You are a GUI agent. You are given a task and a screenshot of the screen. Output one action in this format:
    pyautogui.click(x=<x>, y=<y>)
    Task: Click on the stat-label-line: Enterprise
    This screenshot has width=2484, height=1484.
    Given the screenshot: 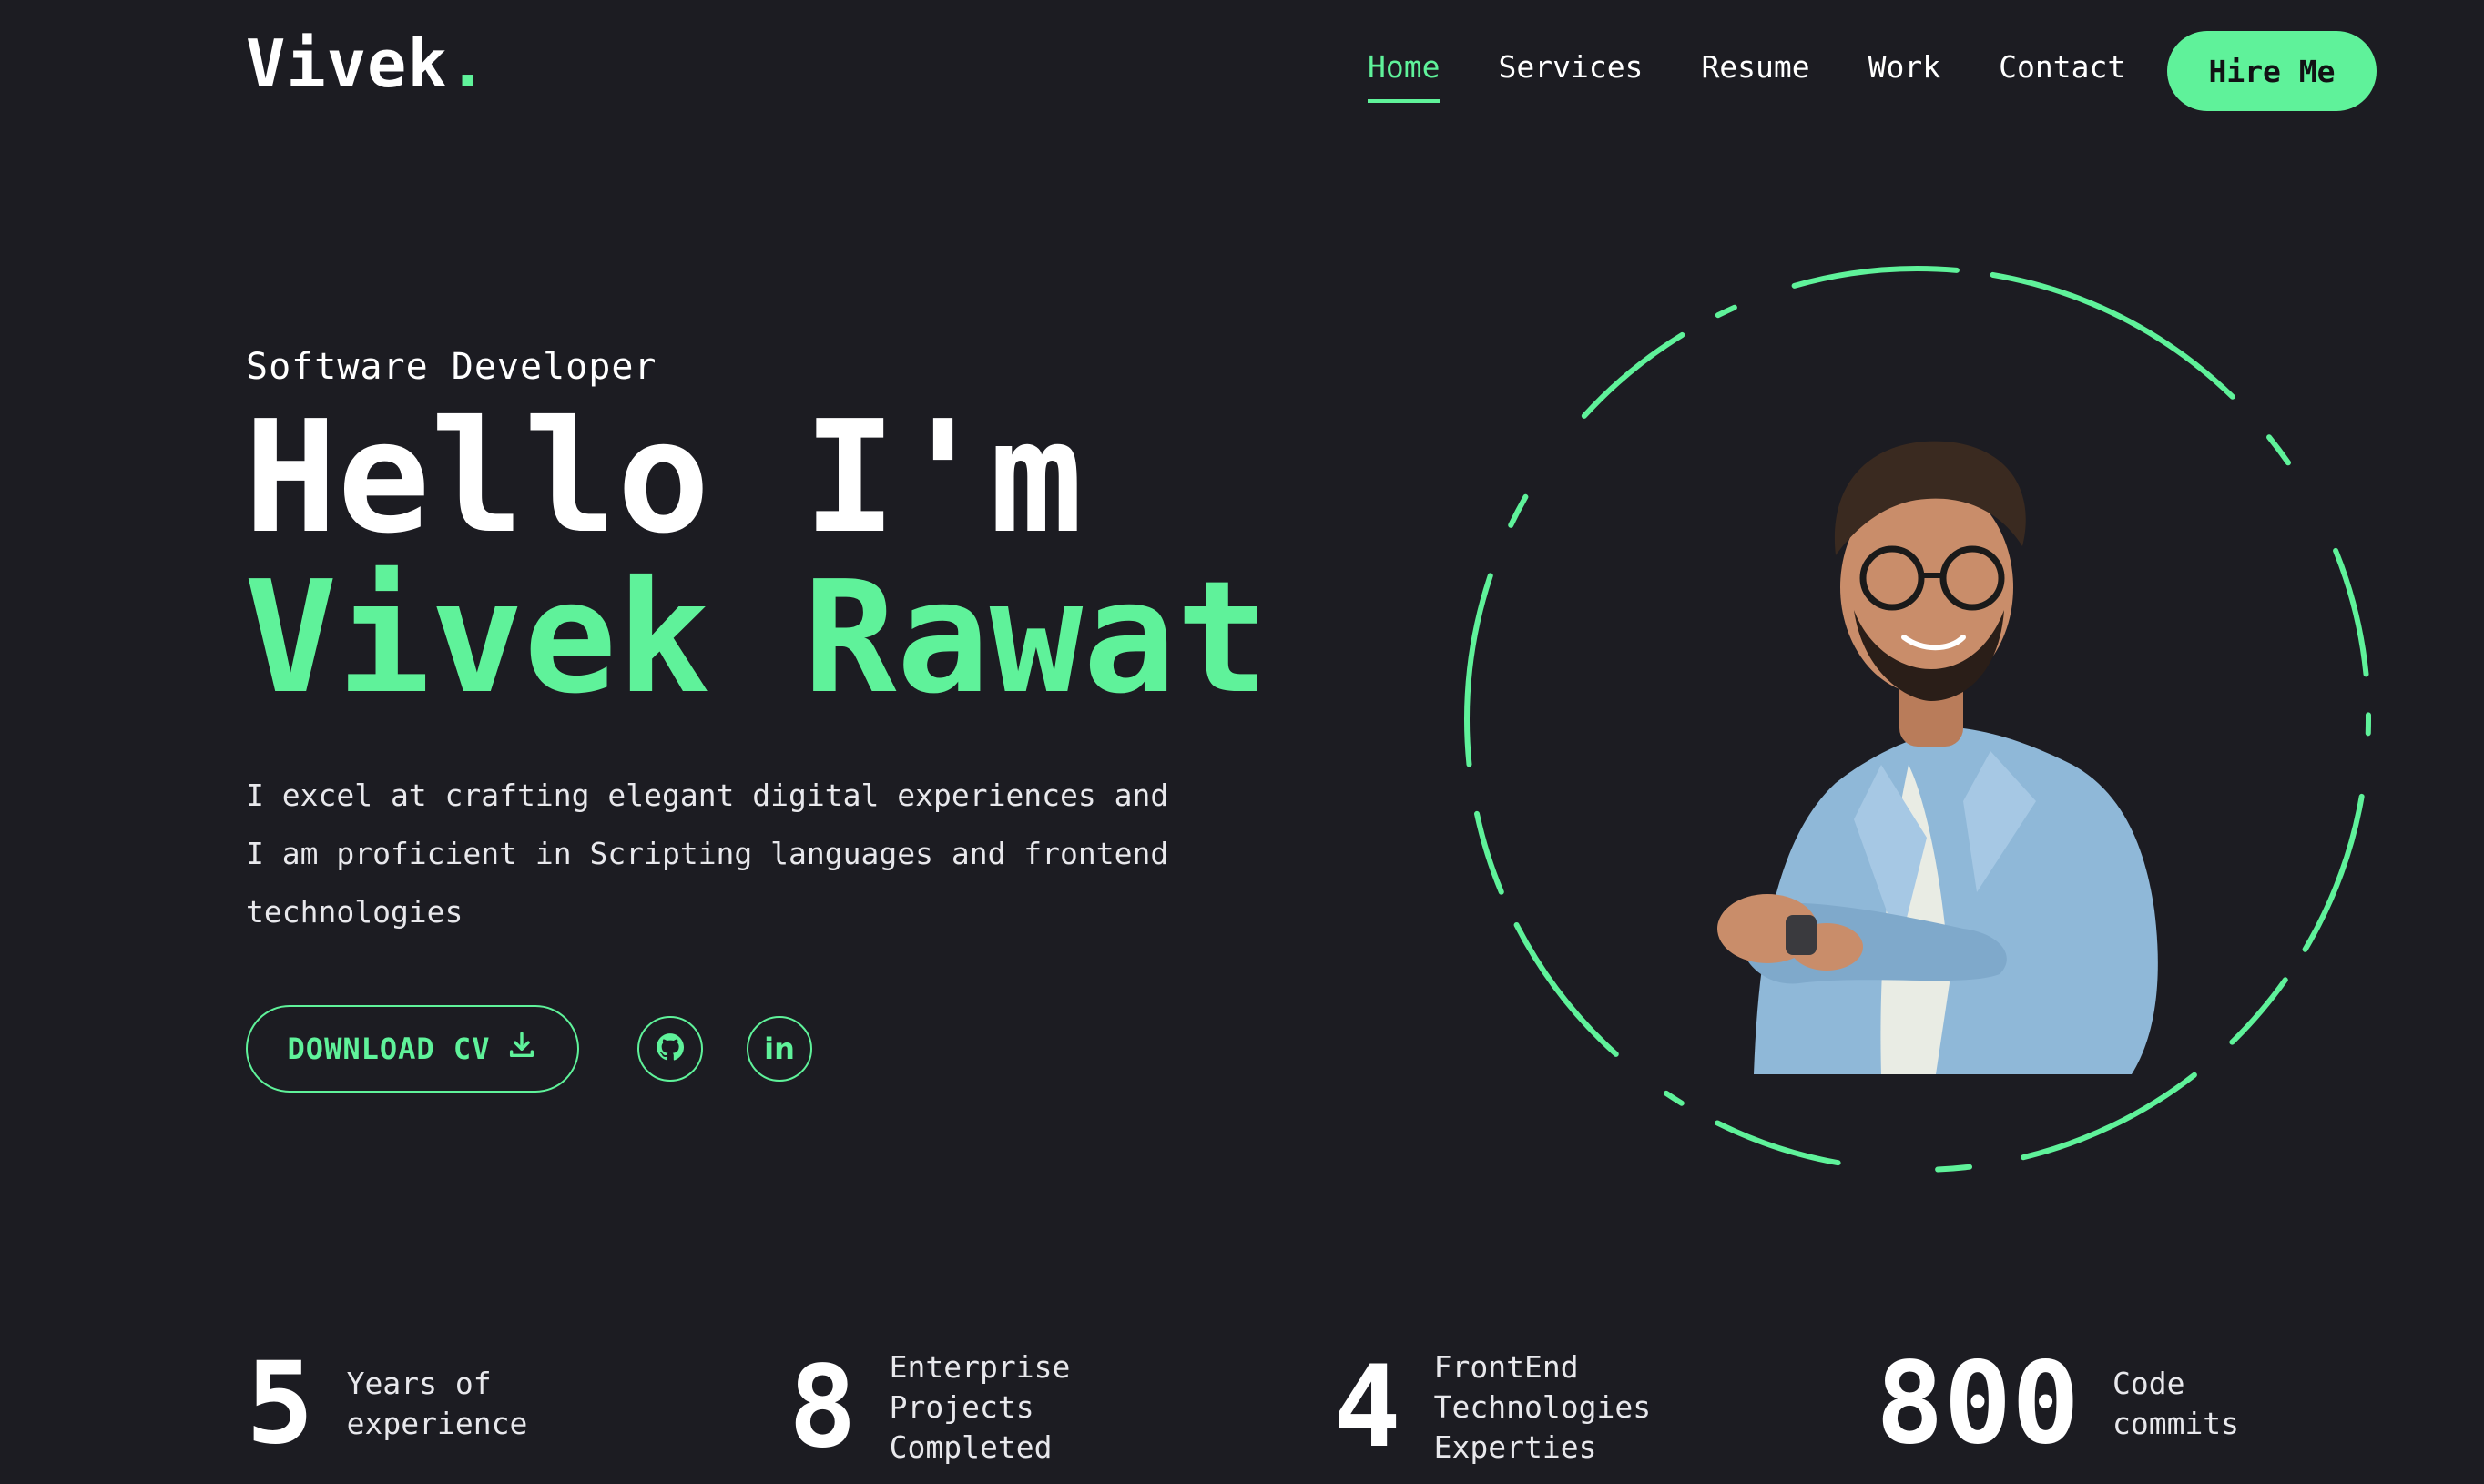 What is the action you would take?
    pyautogui.click(x=980, y=1367)
    